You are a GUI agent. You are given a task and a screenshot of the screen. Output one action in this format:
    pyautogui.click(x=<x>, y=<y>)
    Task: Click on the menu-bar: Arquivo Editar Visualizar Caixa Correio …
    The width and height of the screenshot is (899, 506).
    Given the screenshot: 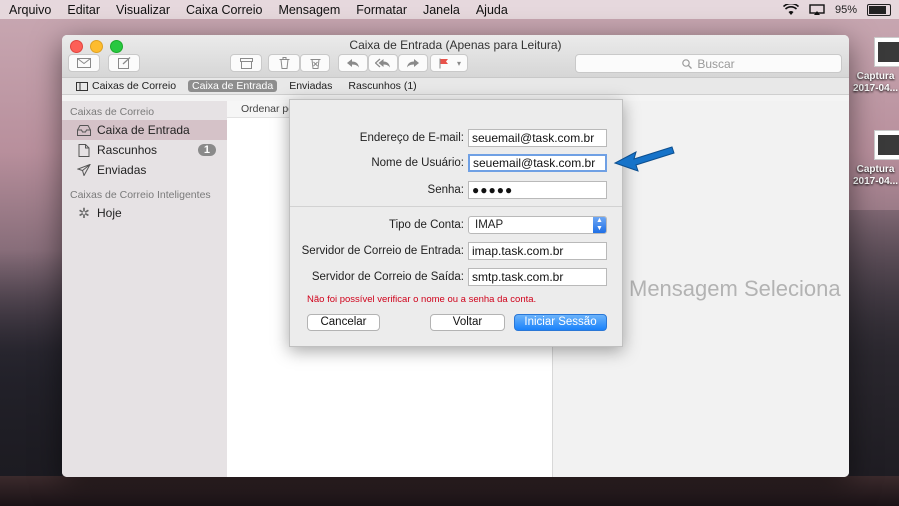 What is the action you would take?
    pyautogui.click(x=449, y=9)
    